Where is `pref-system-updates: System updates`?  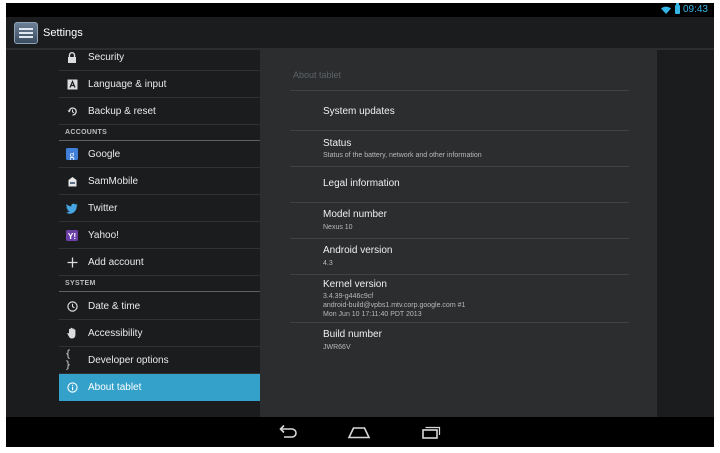 pref-system-updates: System updates is located at coordinates (459, 113).